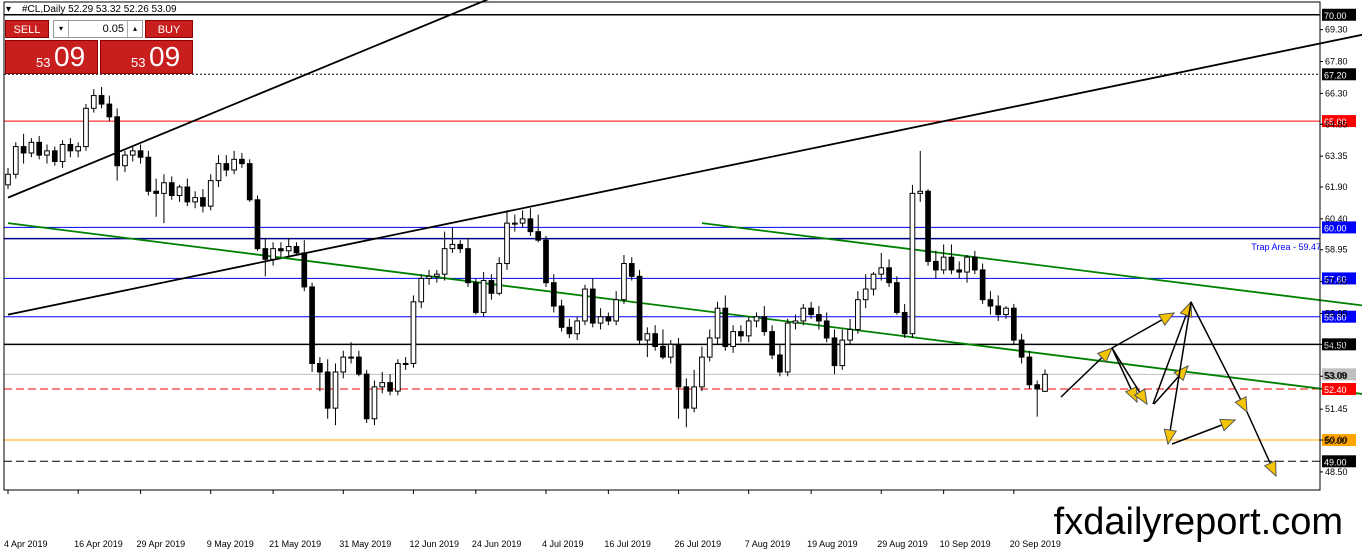 The width and height of the screenshot is (1362, 554). What do you see at coordinates (161, 544) in the screenshot?
I see `x-tick-label: 29 Apr 2019` at bounding box center [161, 544].